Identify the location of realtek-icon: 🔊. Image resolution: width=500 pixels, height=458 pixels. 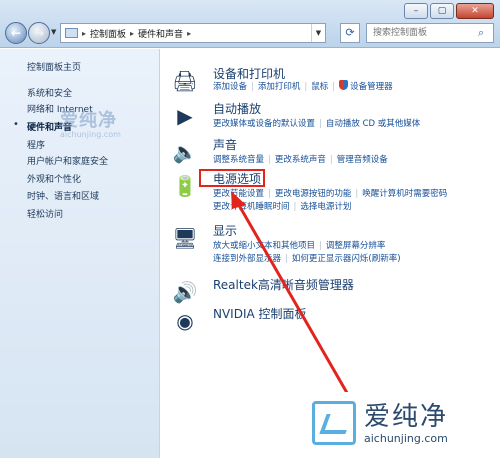
(185, 292).